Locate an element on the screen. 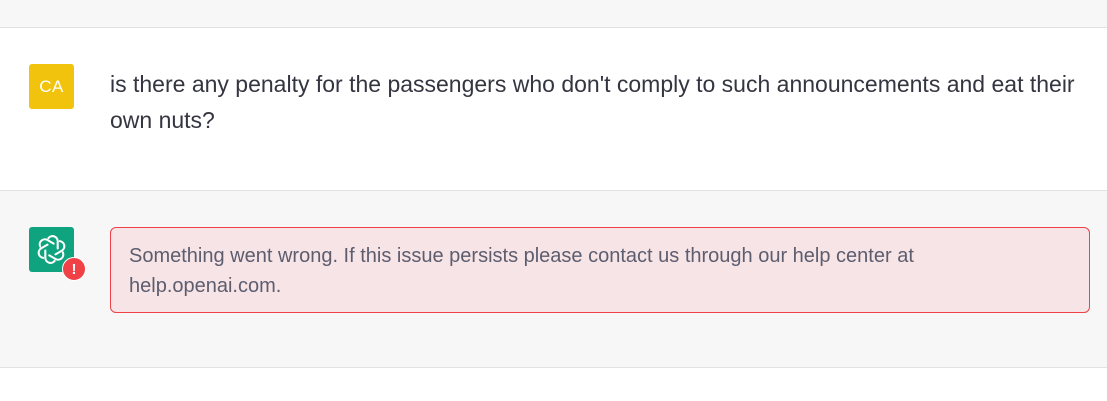  error-badge-mark: ! is located at coordinates (74, 269).